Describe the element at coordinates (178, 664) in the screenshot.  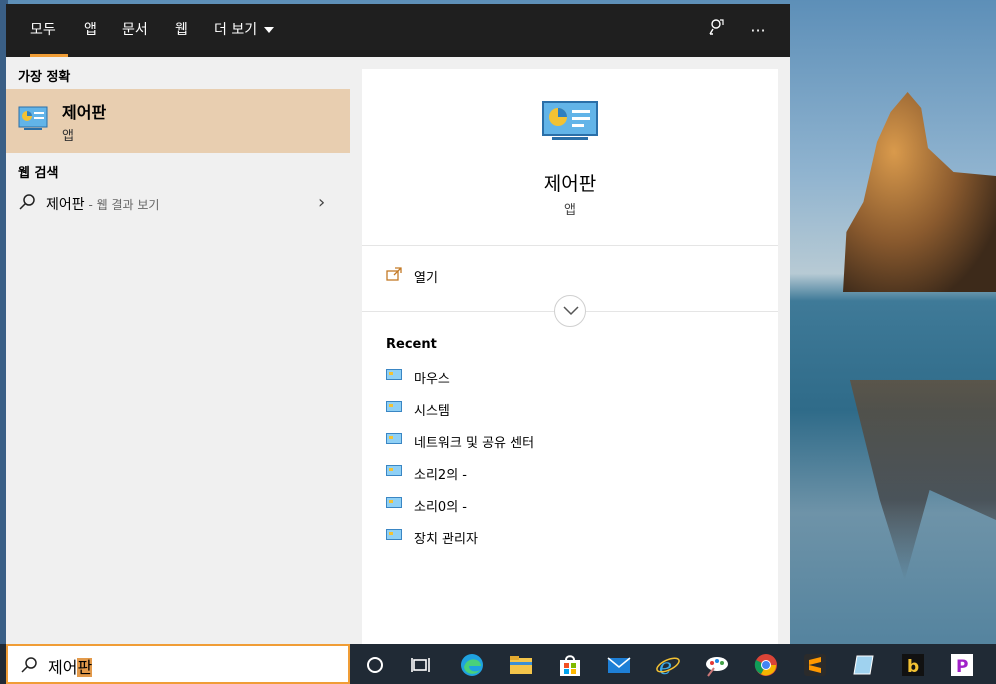
I see `search-input: 제어판` at that location.